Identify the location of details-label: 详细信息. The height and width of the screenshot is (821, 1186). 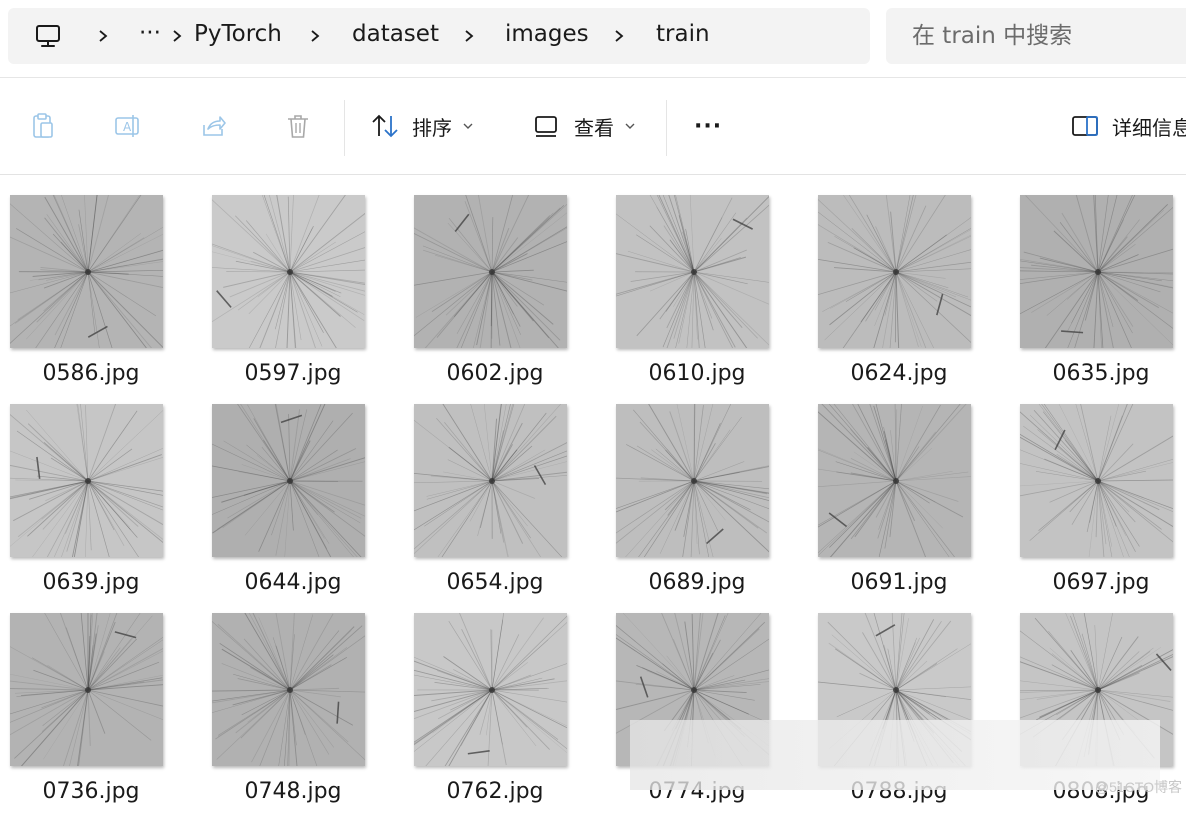
(1149, 127).